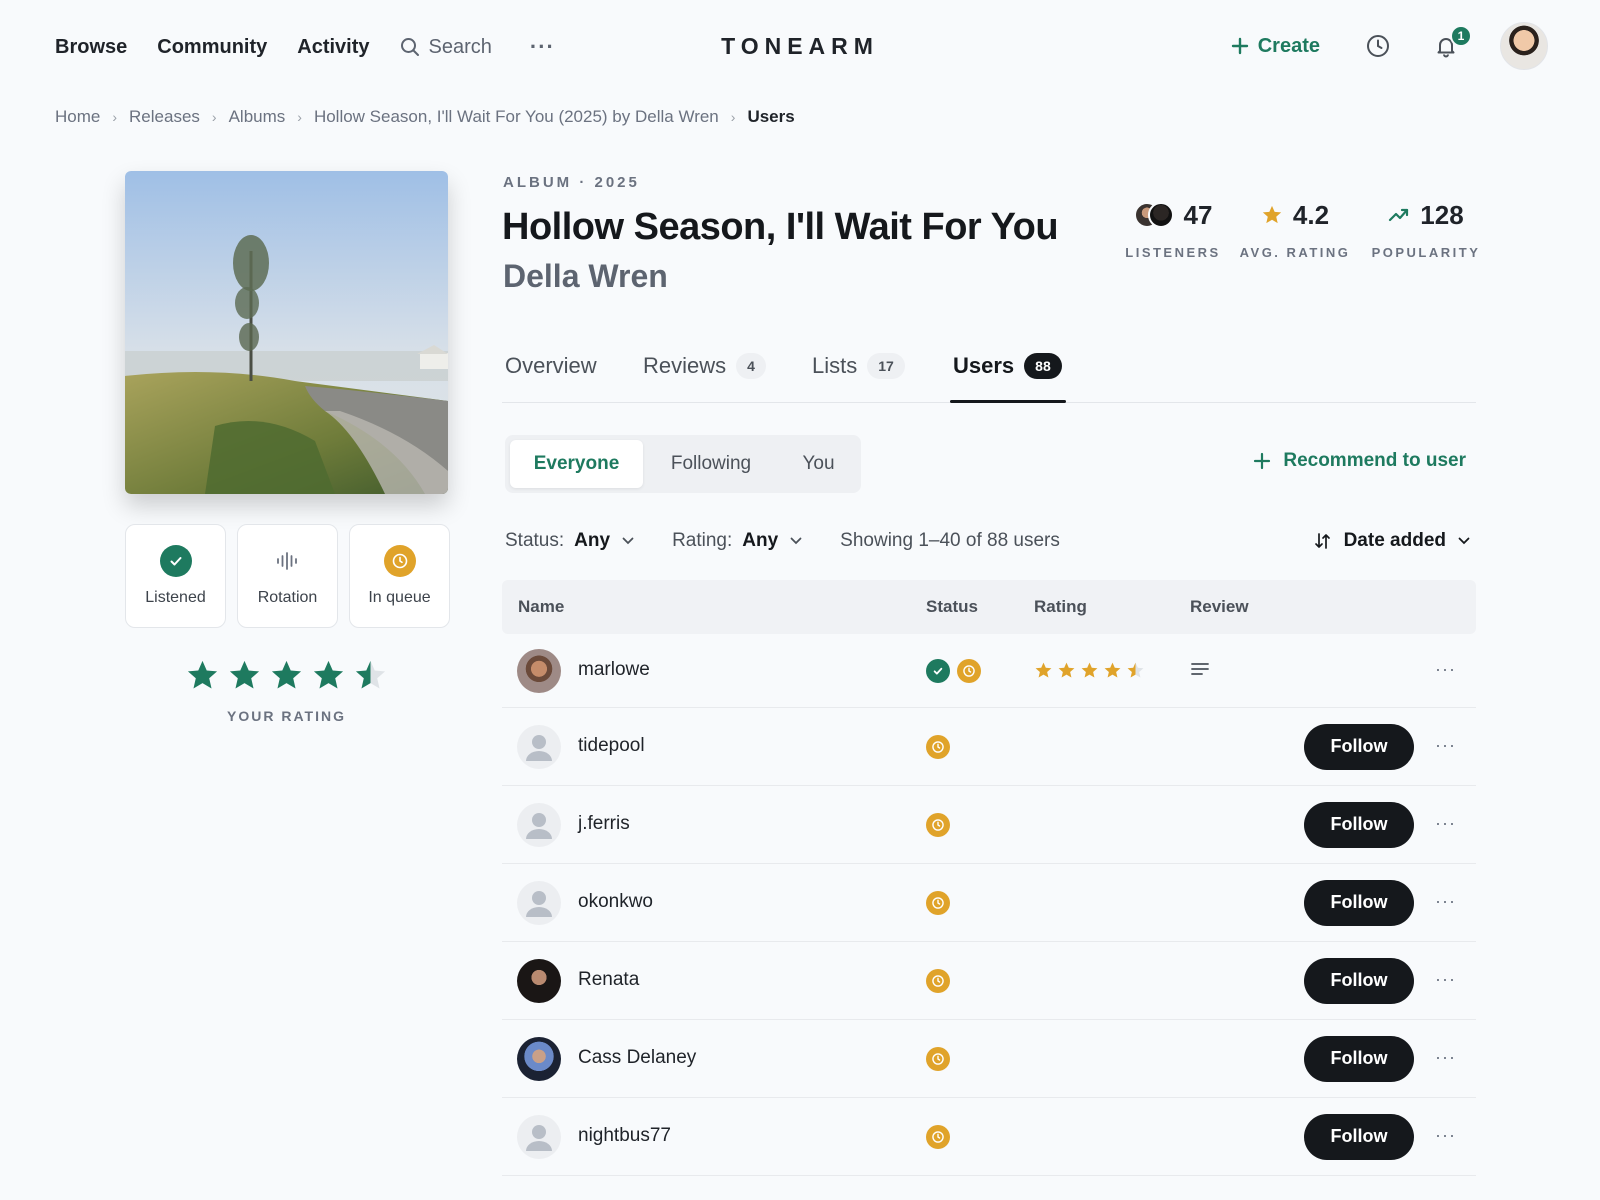 Image resolution: width=1600 pixels, height=1200 pixels. I want to click on rating-filter: Rating: Any, so click(756, 541).